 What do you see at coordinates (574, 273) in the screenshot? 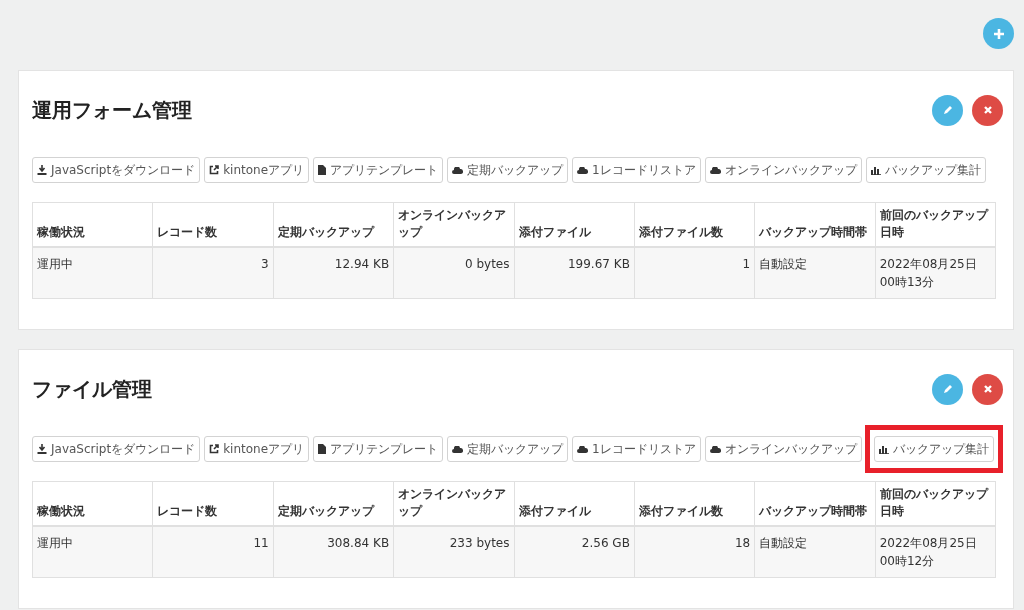
I see `table-cell: 199.67 KB` at bounding box center [574, 273].